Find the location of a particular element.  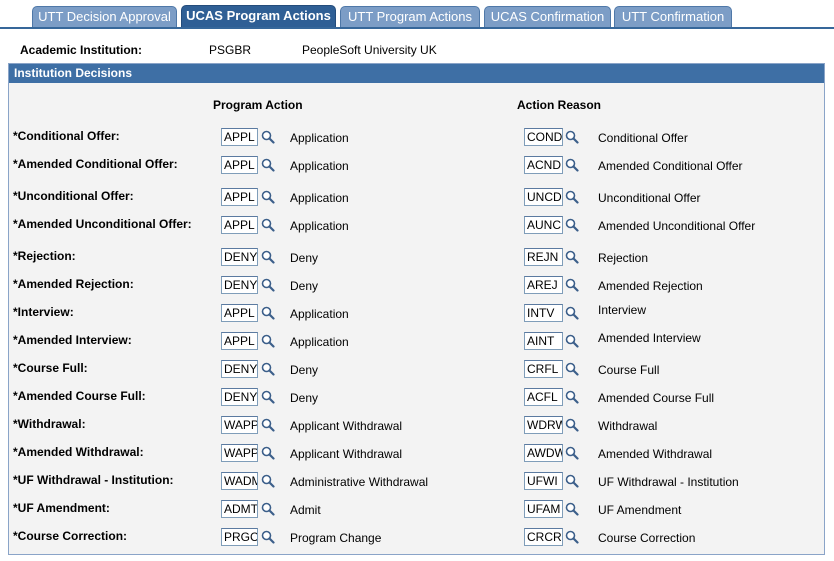

row-label-amended-course-full: *Amended Course Full: is located at coordinates (79, 396).